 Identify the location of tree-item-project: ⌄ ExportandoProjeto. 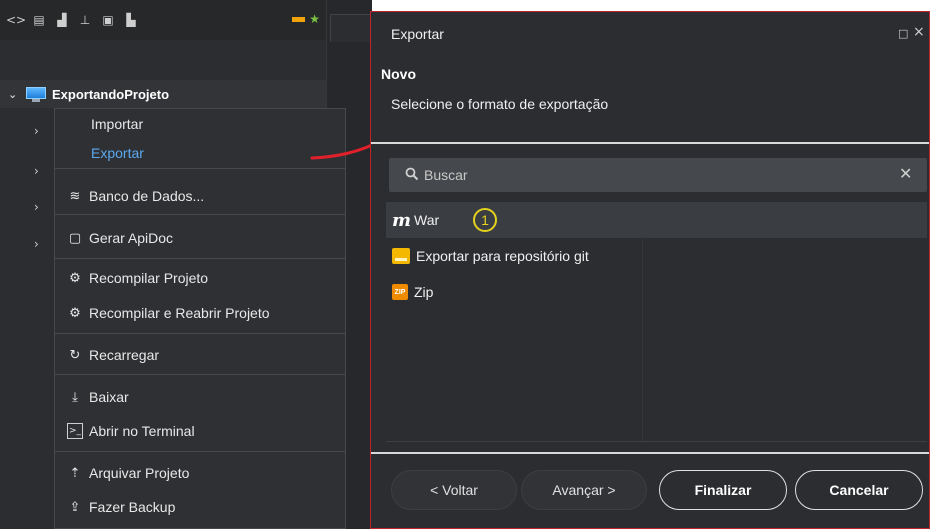
(163, 94).